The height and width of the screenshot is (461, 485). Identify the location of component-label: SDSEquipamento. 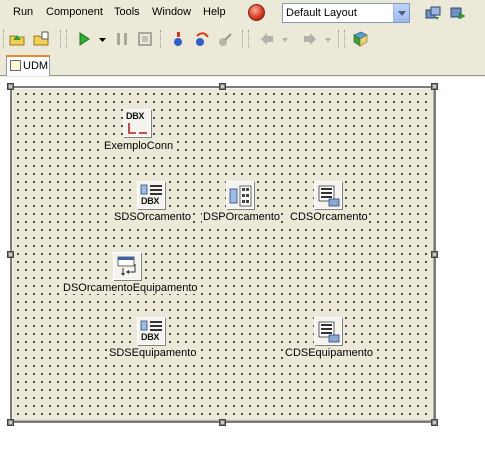
(153, 353).